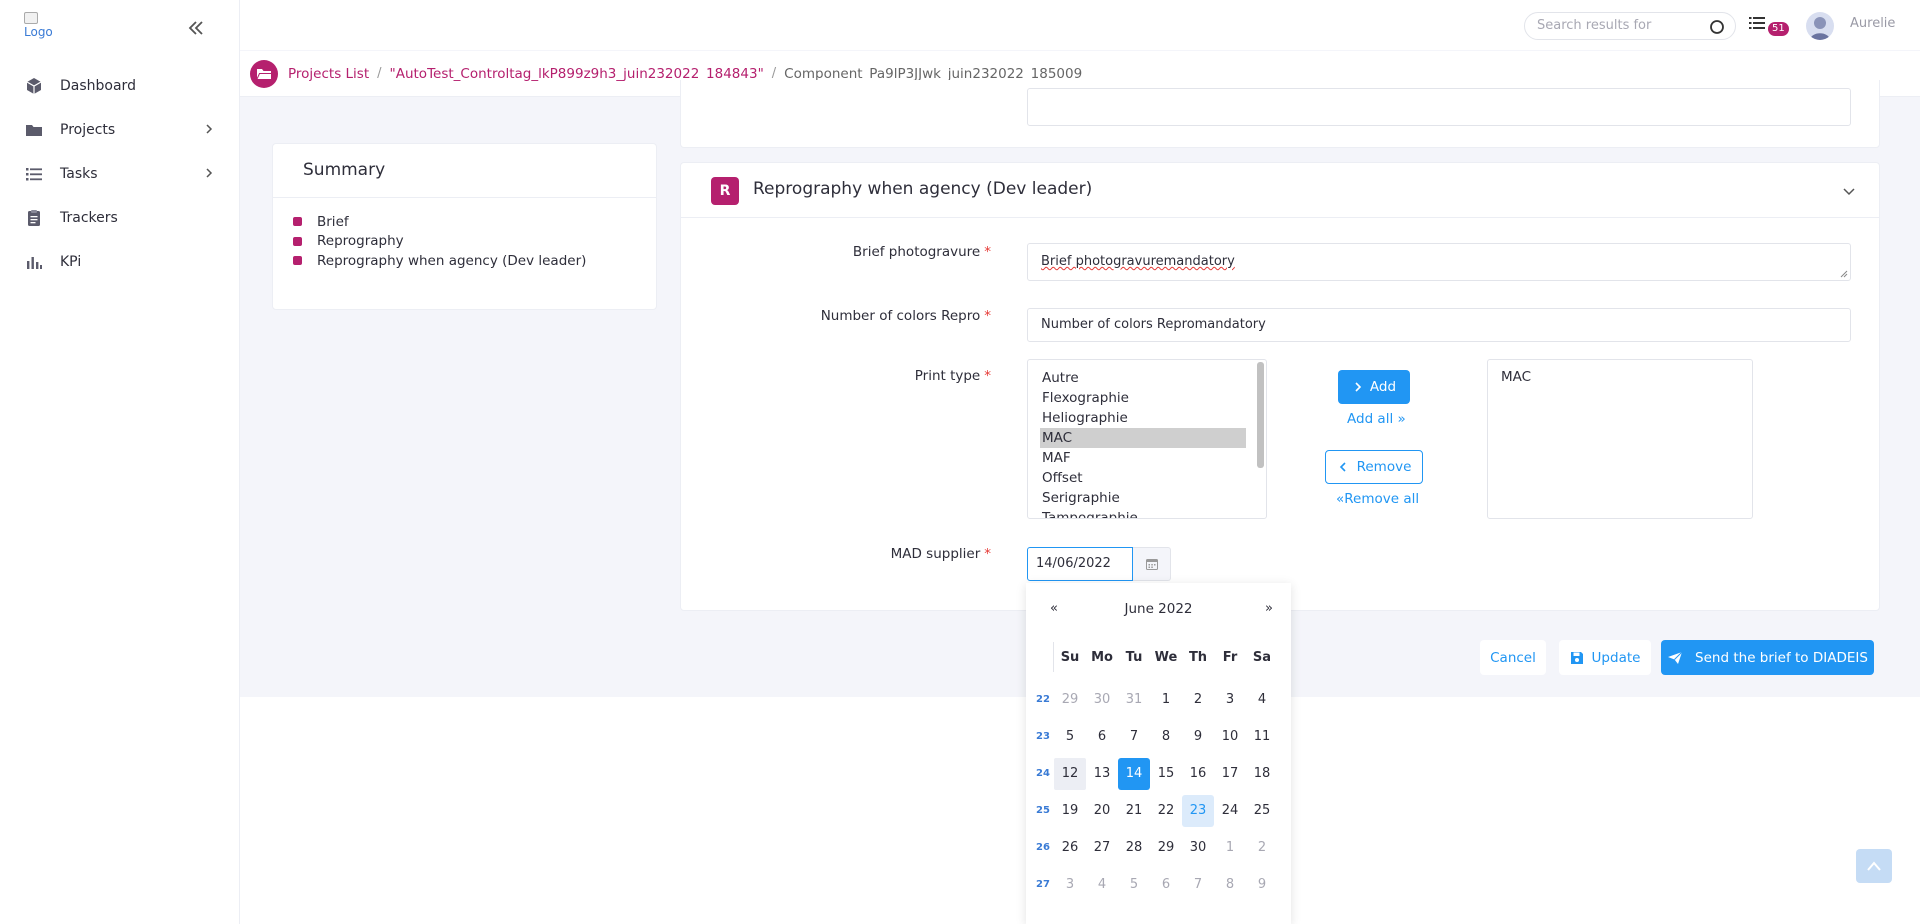  Describe the element at coordinates (1230, 811) in the screenshot. I see `day-cell: 24` at that location.